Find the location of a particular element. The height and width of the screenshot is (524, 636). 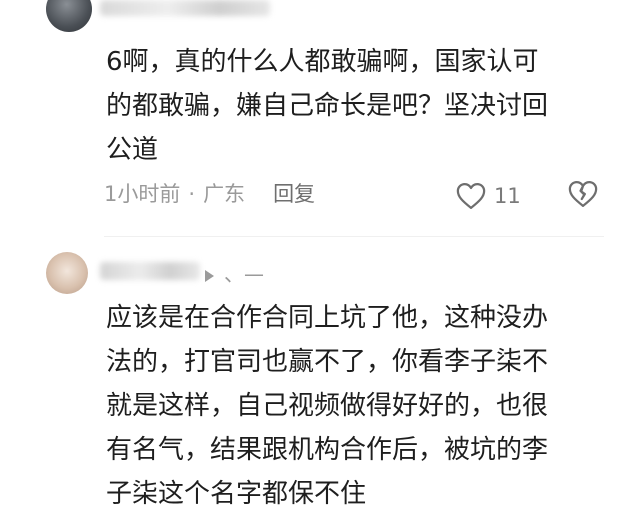

like-count: 11 is located at coordinates (507, 196).